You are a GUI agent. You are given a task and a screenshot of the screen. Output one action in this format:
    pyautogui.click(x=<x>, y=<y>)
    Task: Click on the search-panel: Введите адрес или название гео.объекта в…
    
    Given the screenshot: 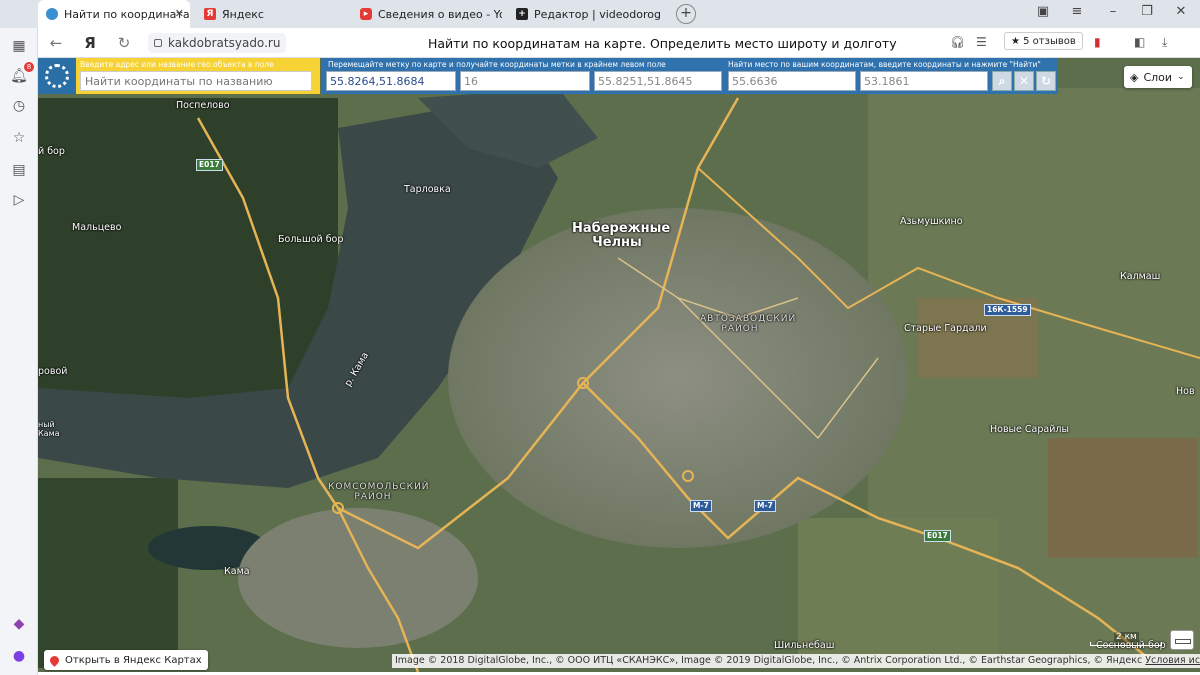 What is the action you would take?
    pyautogui.click(x=198, y=76)
    